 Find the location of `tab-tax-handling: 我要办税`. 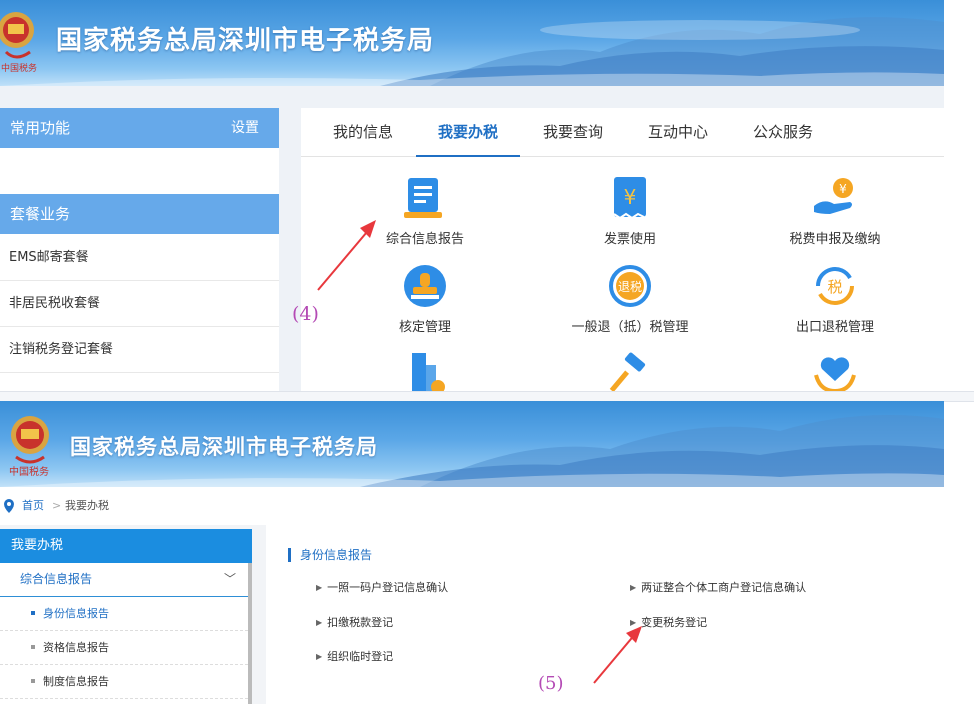

tab-tax-handling: 我要办税 is located at coordinates (468, 132).